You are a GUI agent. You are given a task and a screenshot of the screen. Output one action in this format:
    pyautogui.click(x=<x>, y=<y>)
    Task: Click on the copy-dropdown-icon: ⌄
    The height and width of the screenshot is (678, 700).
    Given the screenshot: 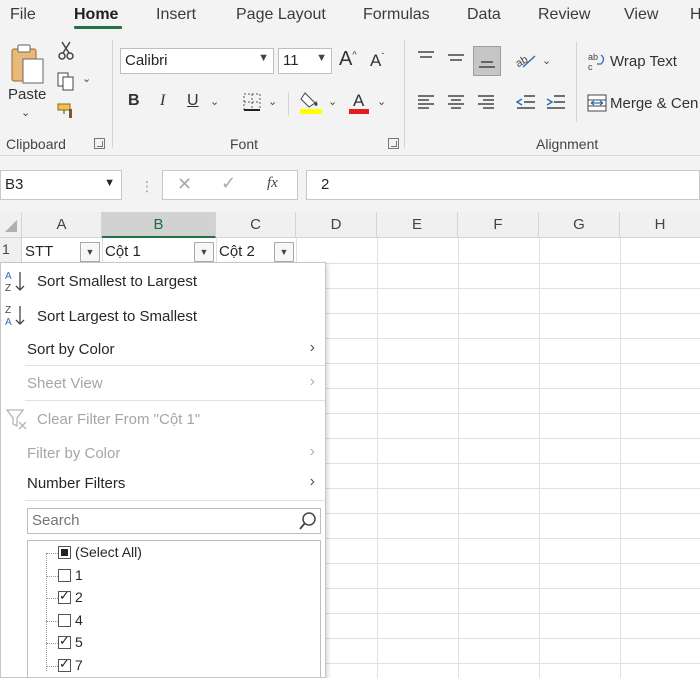 What is the action you would take?
    pyautogui.click(x=86, y=78)
    